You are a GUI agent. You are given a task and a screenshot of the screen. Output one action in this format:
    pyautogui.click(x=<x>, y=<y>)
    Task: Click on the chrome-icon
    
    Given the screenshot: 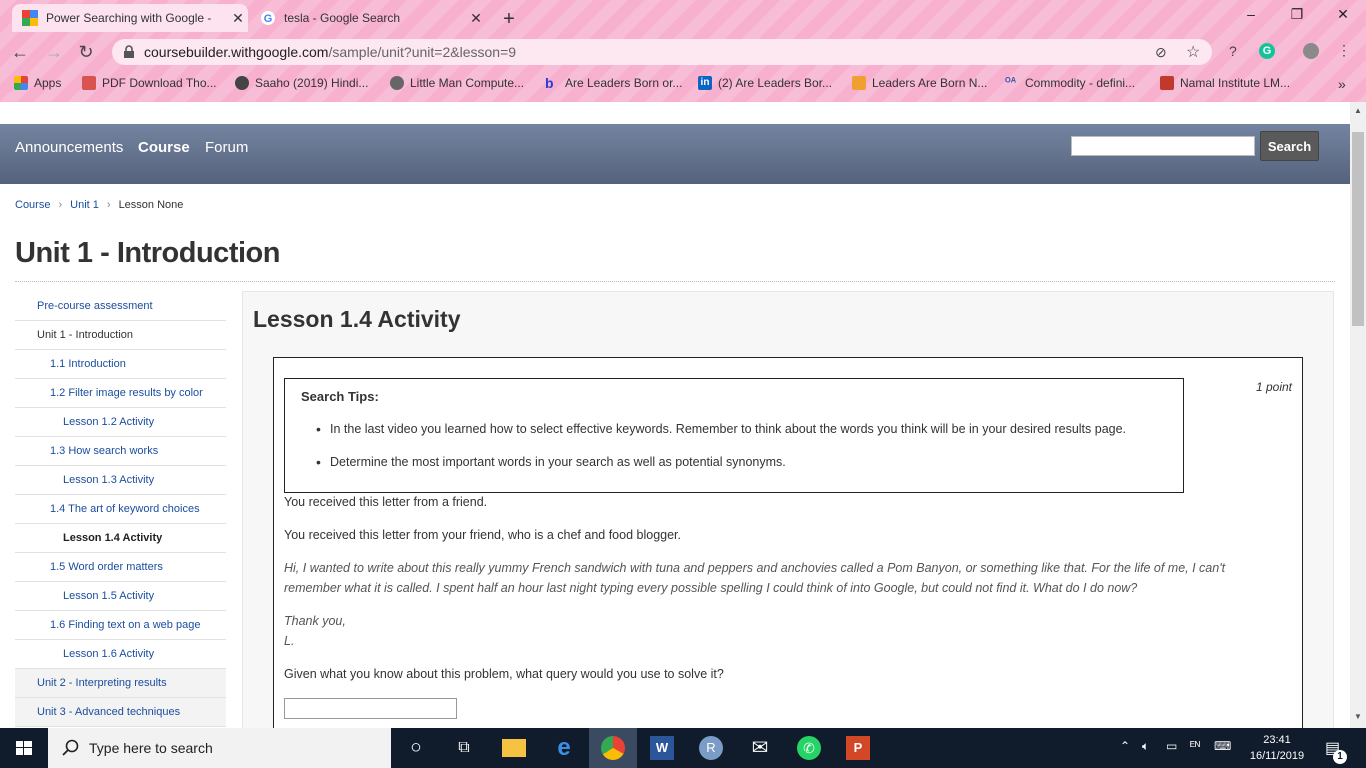 What is the action you would take?
    pyautogui.click(x=613, y=748)
    